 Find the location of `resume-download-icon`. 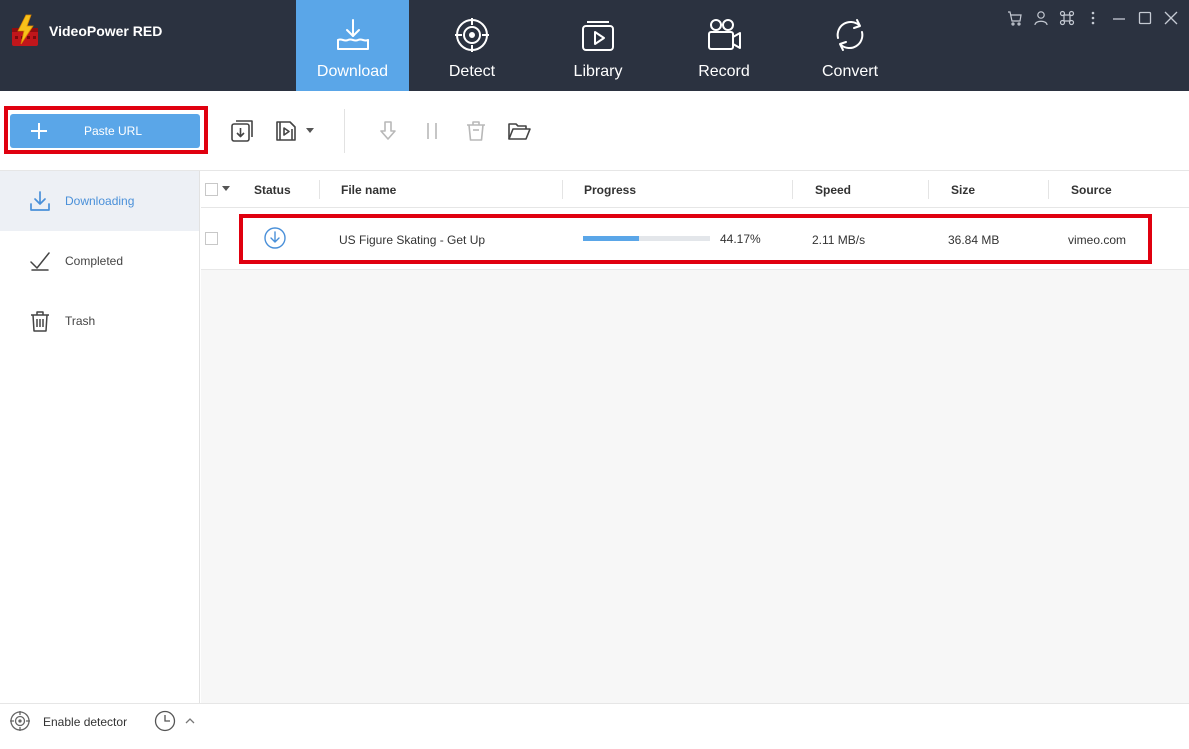

resume-download-icon is located at coordinates (388, 130).